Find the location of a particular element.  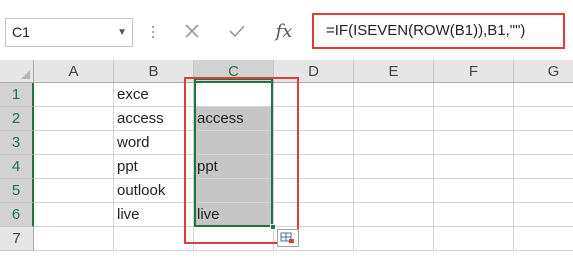

fx-label: fx is located at coordinates (284, 31).